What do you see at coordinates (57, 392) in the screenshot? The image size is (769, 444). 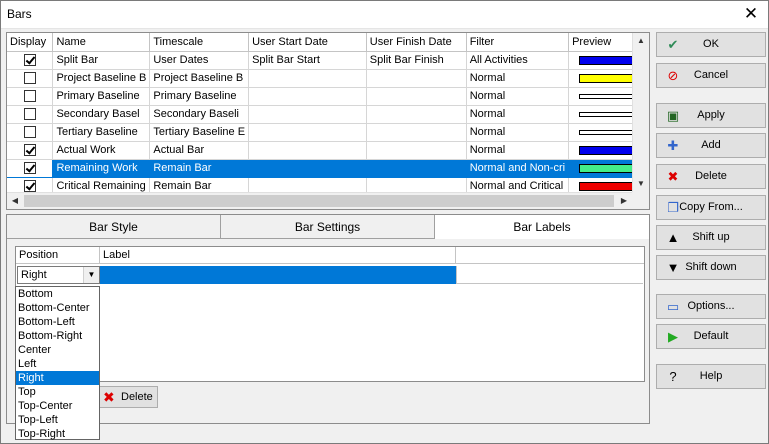 I see `dropdown-option: Top` at bounding box center [57, 392].